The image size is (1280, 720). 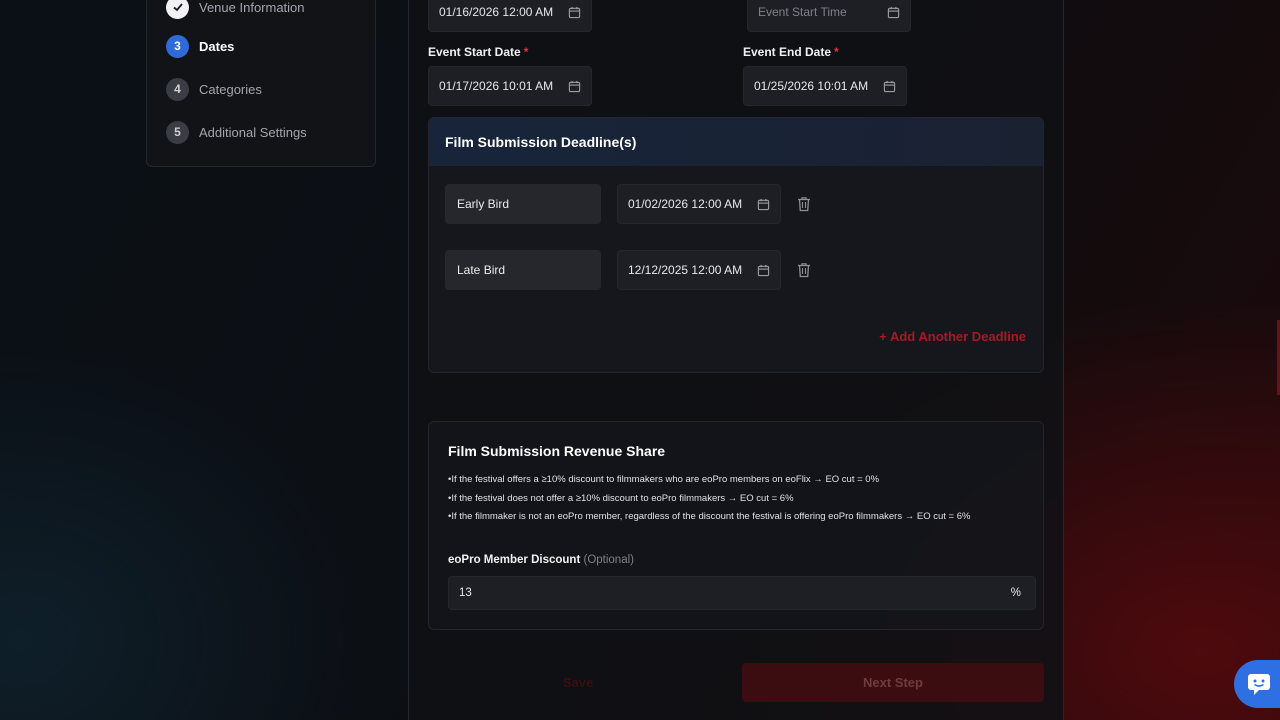 What do you see at coordinates (514, 560) in the screenshot?
I see `label-text: eoPro Member Discount` at bounding box center [514, 560].